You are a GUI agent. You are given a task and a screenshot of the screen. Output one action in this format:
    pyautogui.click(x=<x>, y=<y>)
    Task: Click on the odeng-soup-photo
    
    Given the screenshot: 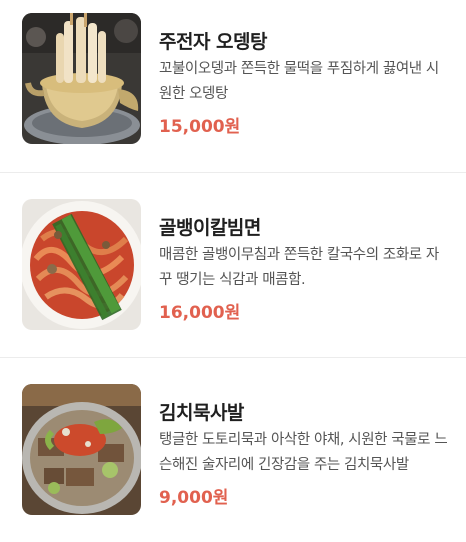 What is the action you would take?
    pyautogui.click(x=81, y=78)
    